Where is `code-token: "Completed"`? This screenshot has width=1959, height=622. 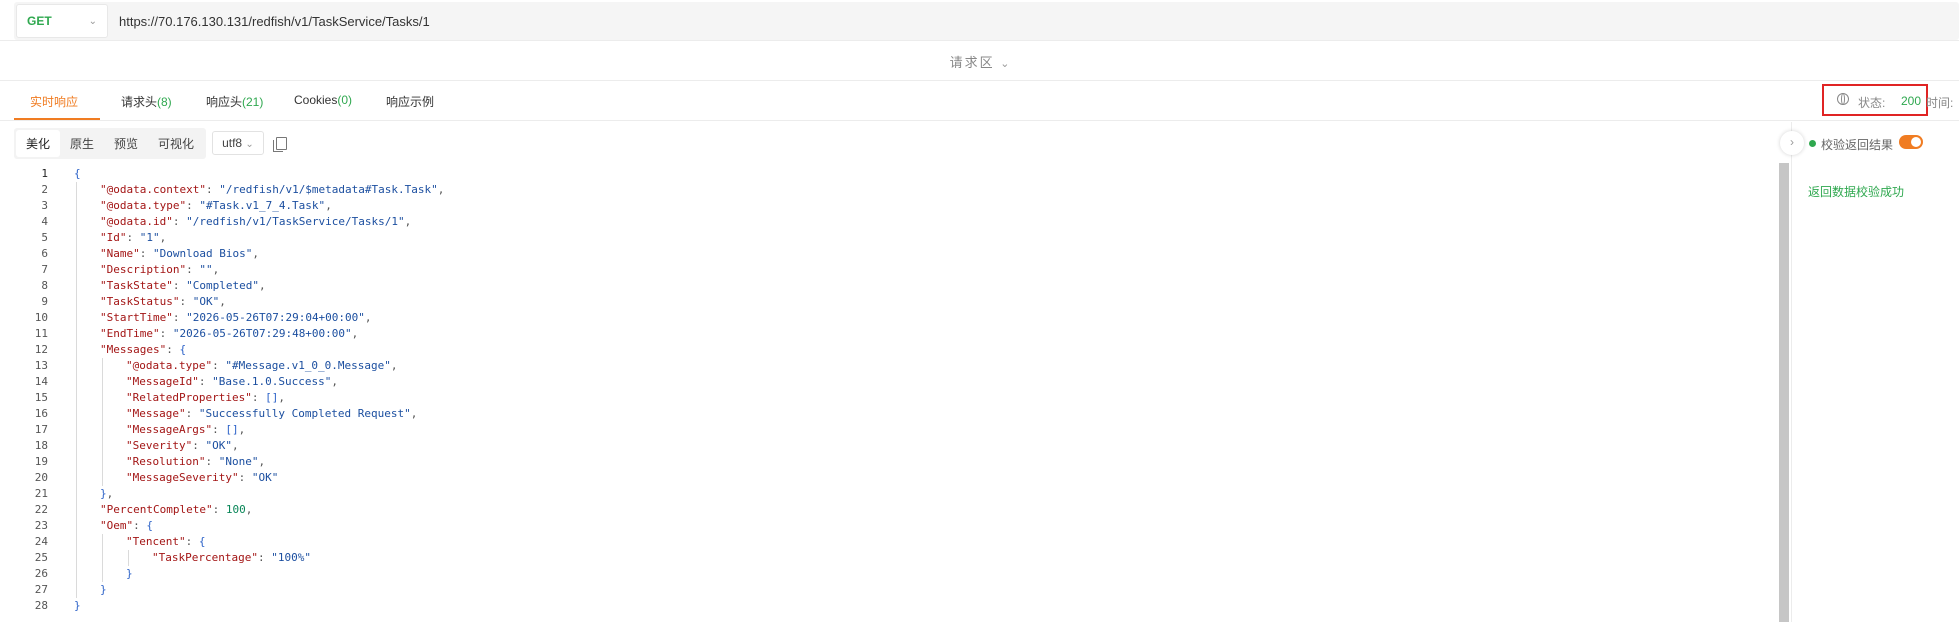
code-token: "Completed" is located at coordinates (222, 285).